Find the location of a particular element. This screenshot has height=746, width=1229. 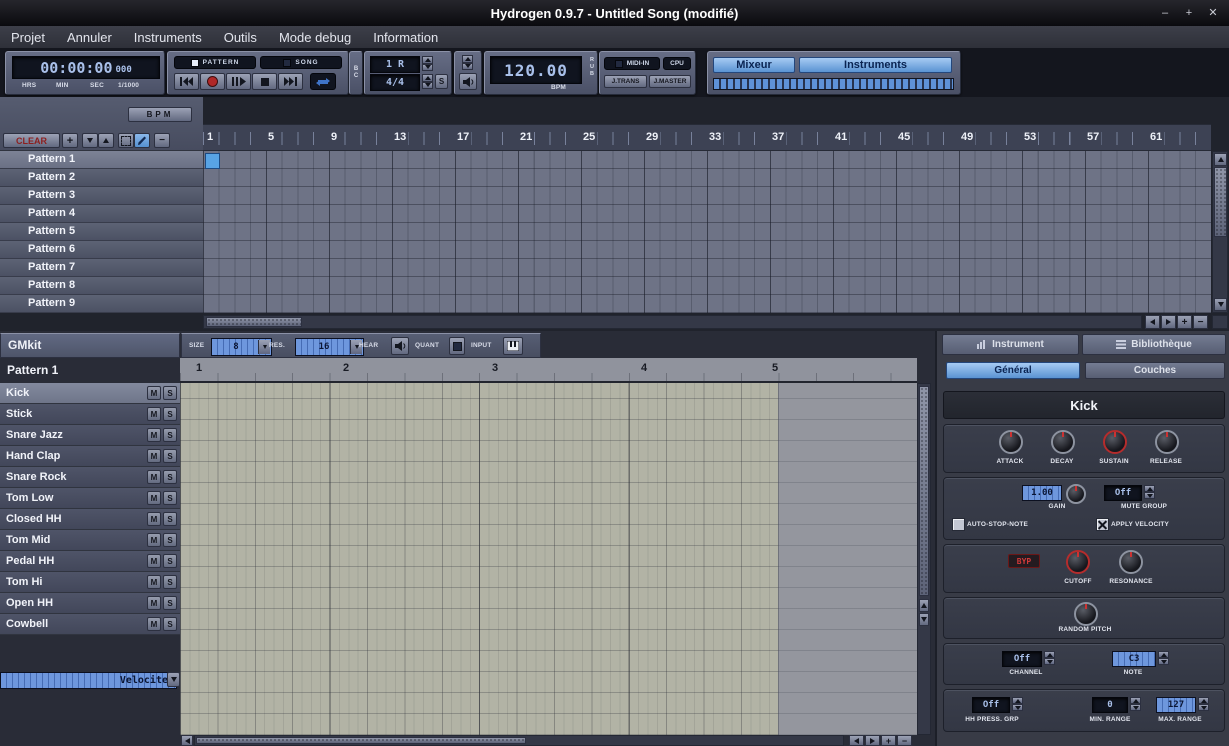

rewind-button is located at coordinates (186, 81).